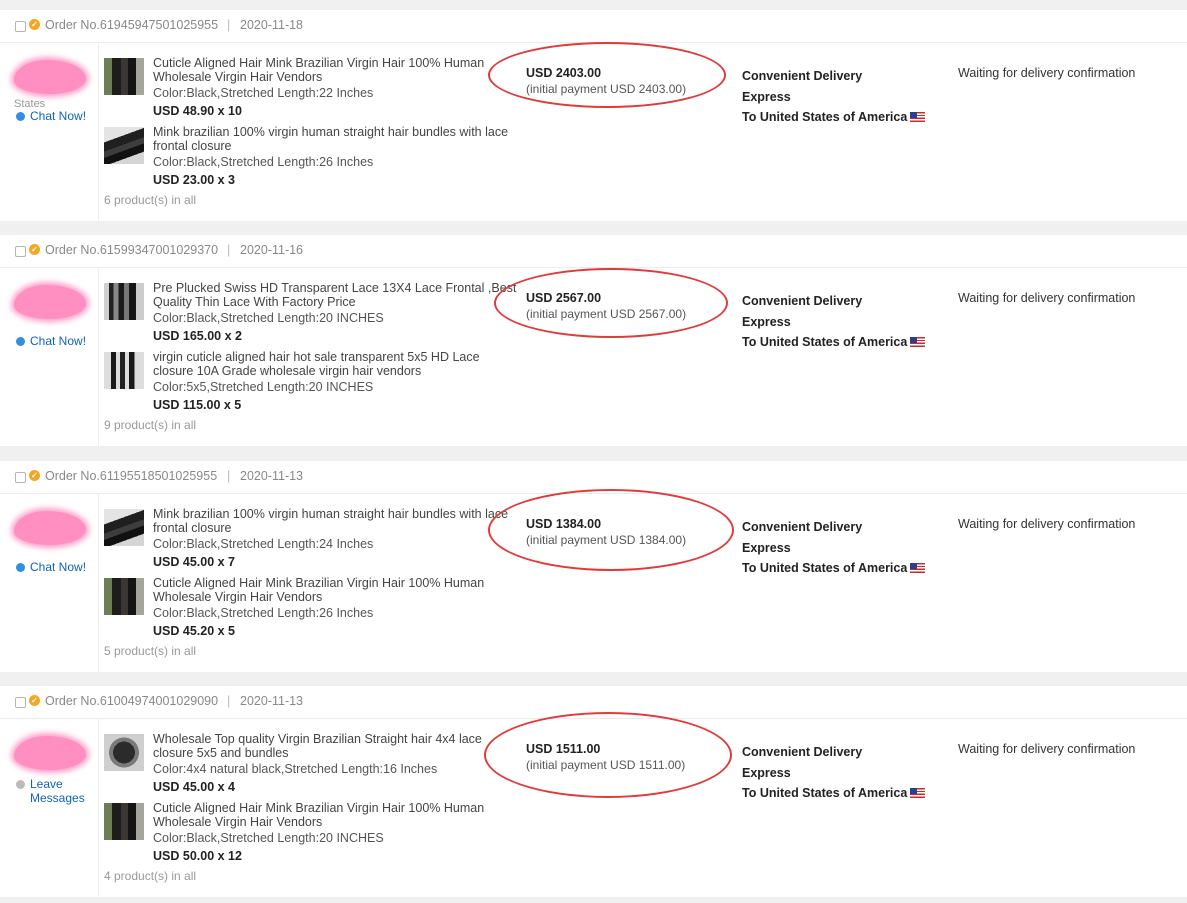 The width and height of the screenshot is (1187, 903). What do you see at coordinates (150, 200) in the screenshot?
I see `products-count: 6 product(s) in all` at bounding box center [150, 200].